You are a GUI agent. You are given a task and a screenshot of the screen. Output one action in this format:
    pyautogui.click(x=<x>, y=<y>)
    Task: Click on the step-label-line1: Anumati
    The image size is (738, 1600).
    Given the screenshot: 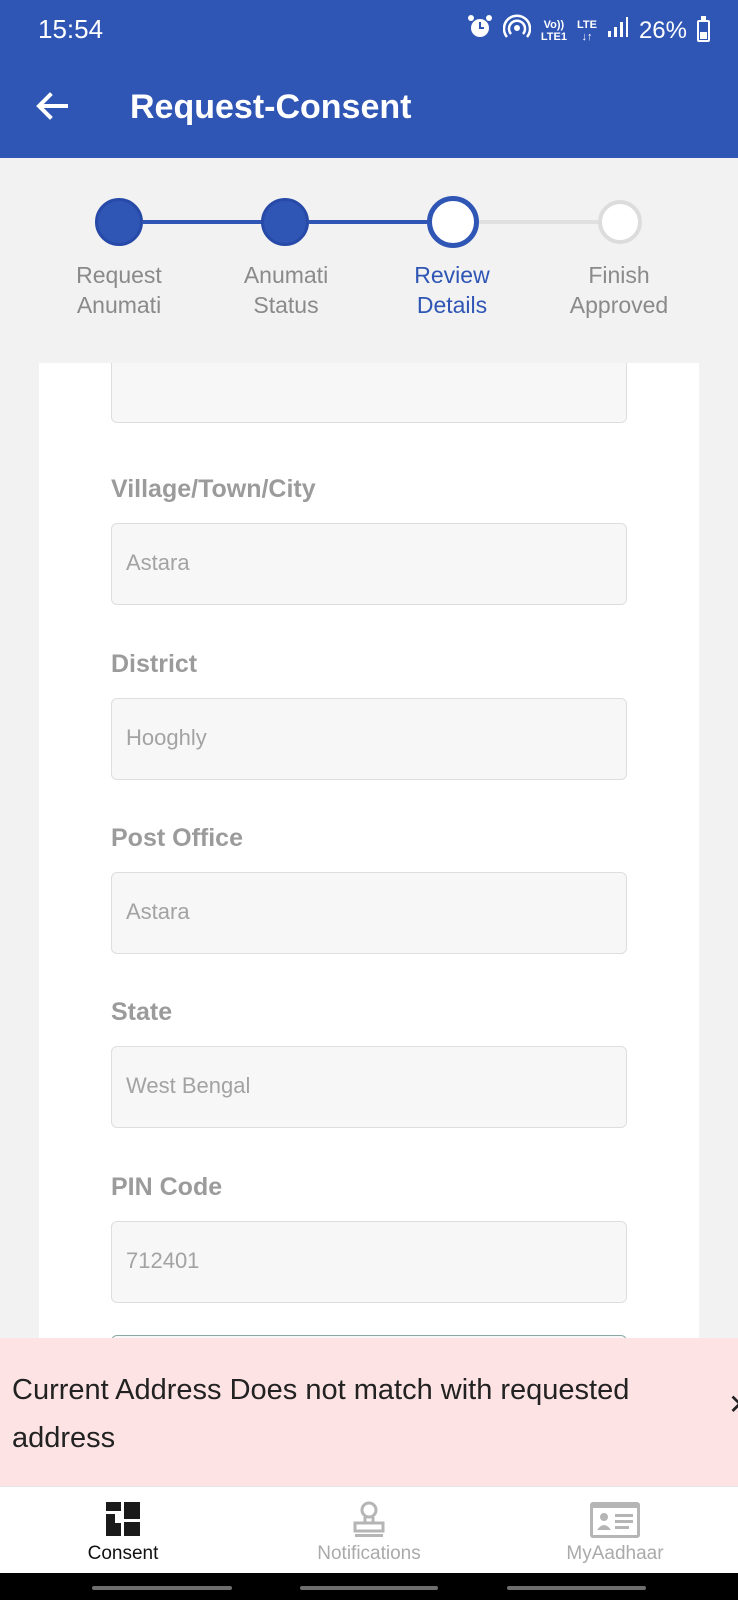 What is the action you would take?
    pyautogui.click(x=286, y=275)
    